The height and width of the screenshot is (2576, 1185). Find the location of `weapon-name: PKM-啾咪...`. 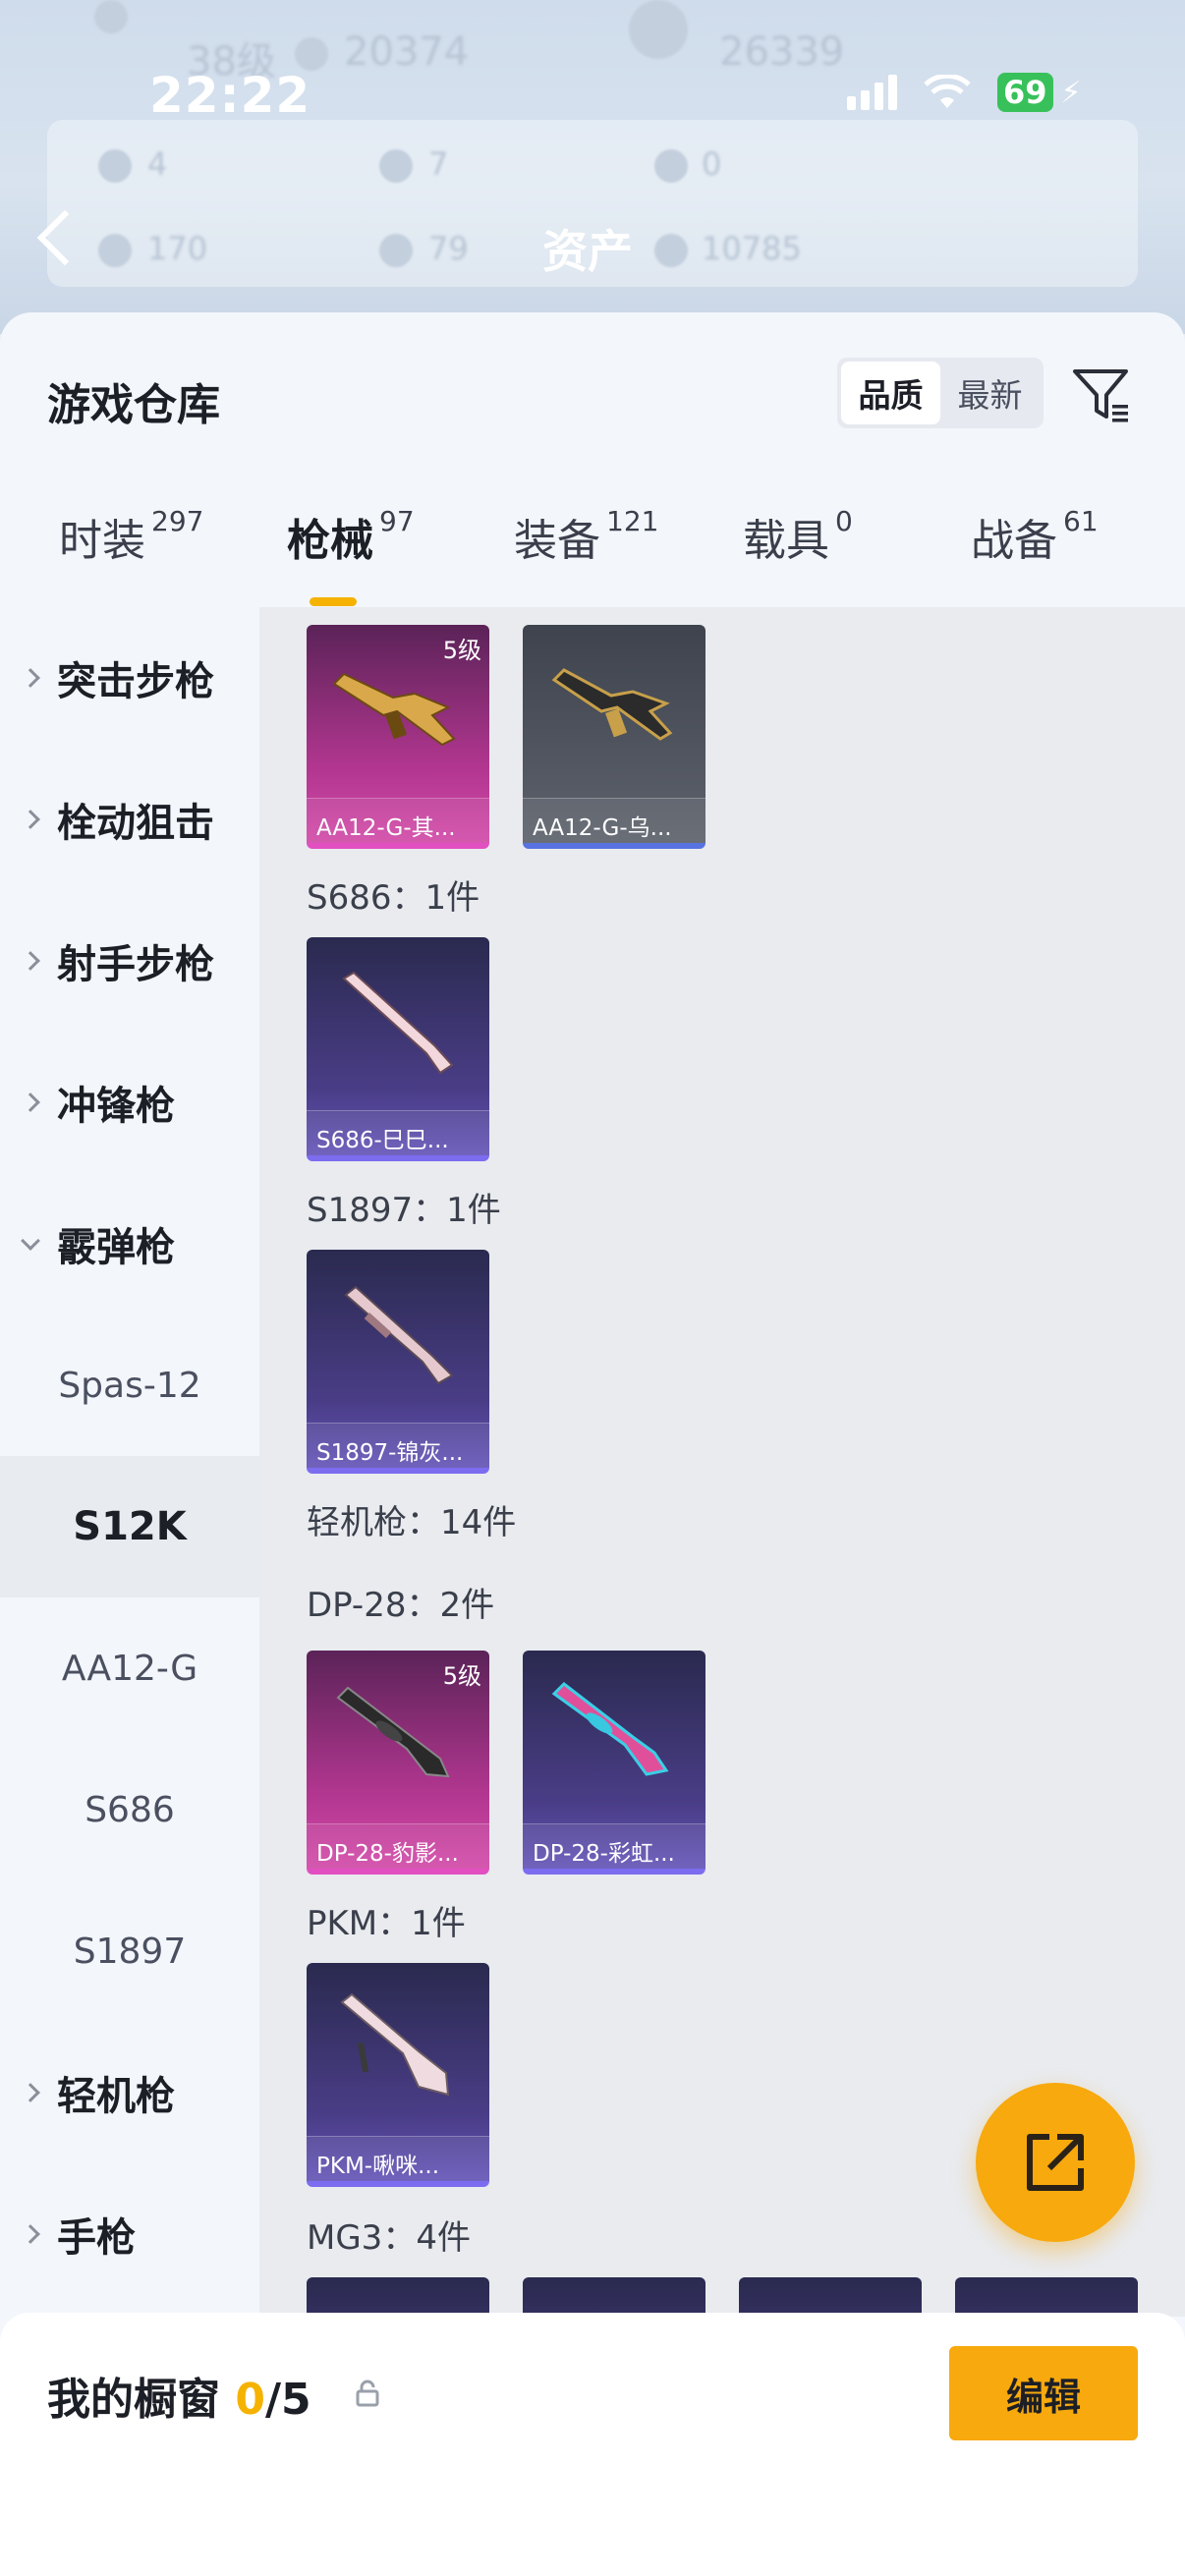

weapon-name: PKM-啾咪... is located at coordinates (398, 2158).